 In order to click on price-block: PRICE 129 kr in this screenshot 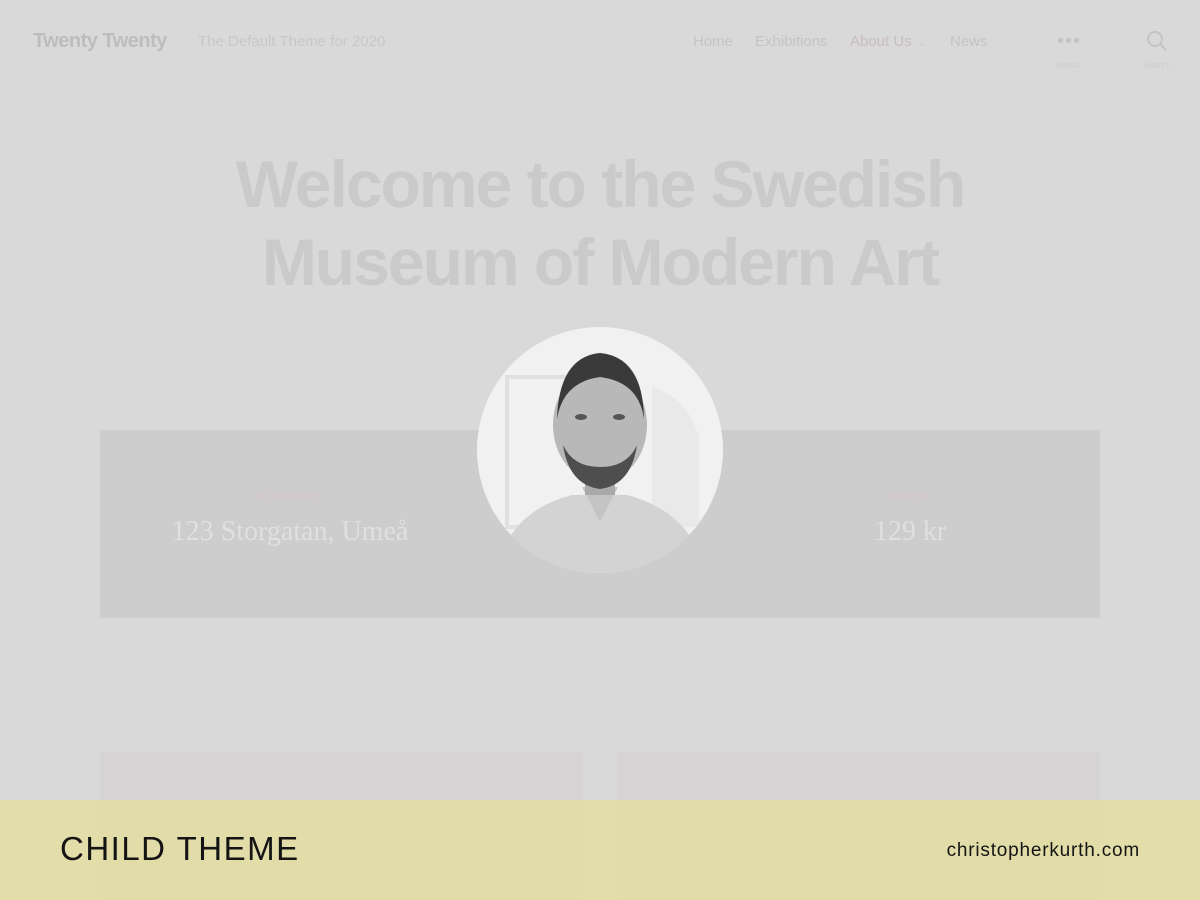, I will do `click(910, 519)`.